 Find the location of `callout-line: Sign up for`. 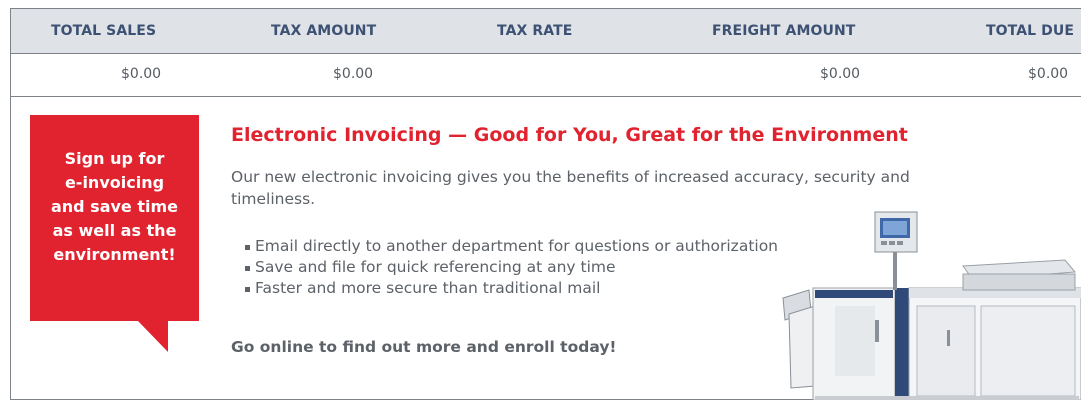

callout-line: Sign up for is located at coordinates (114, 158).